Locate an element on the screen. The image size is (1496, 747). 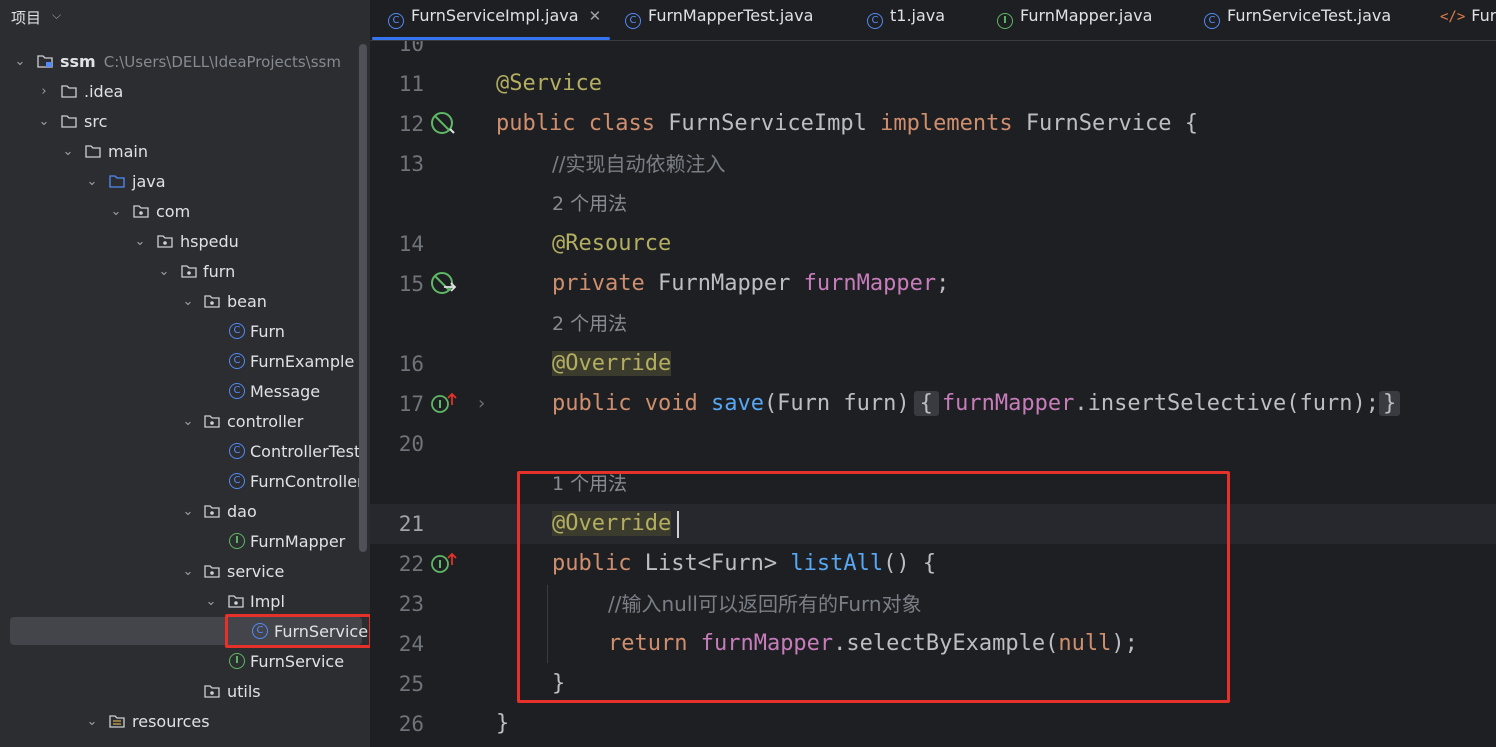
folded-brace: } is located at coordinates (1389, 403).